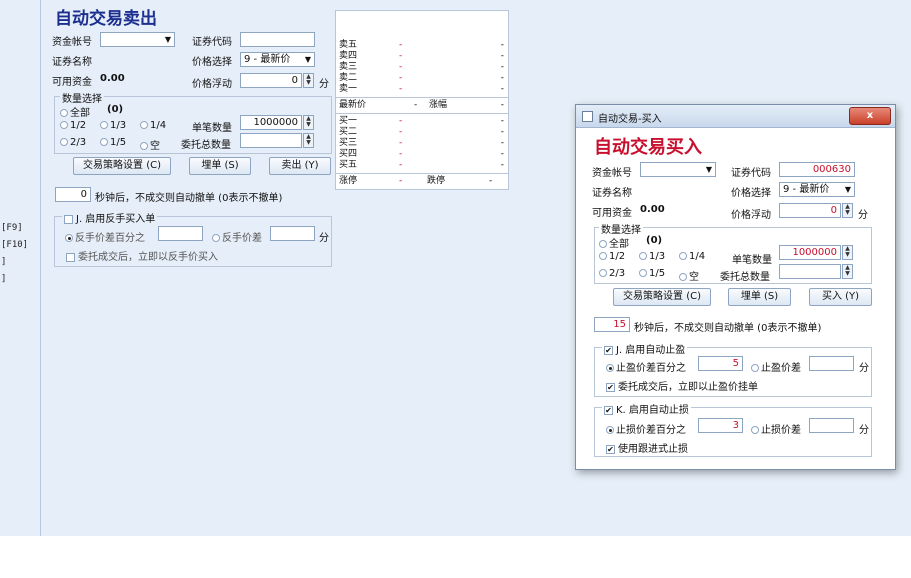 The height and width of the screenshot is (578, 911). I want to click on sell-reverse-pct-input, so click(180, 233).